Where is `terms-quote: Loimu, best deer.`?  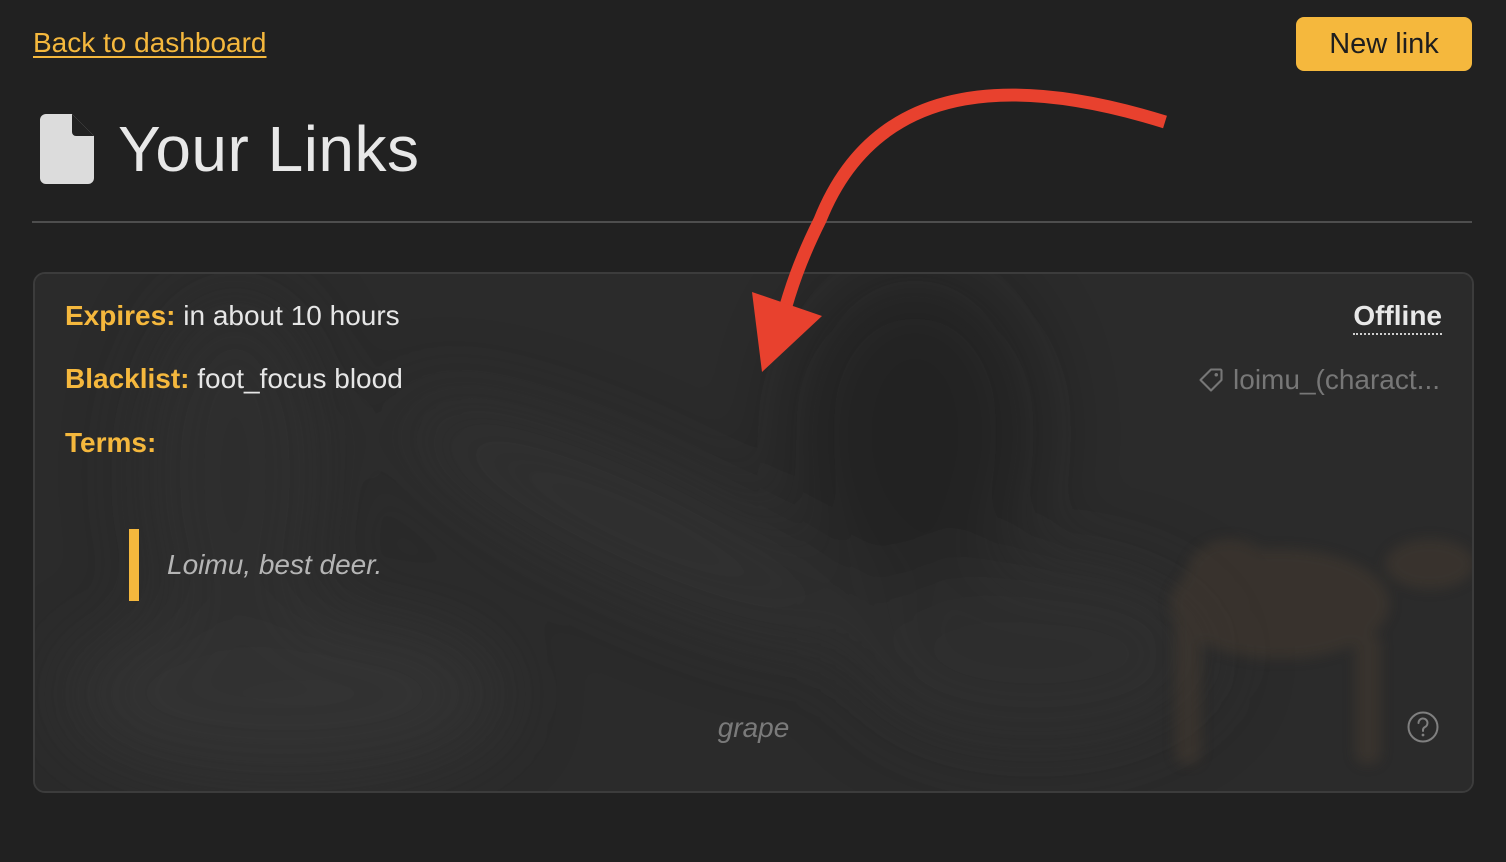
terms-quote: Loimu, best deer. is located at coordinates (255, 565).